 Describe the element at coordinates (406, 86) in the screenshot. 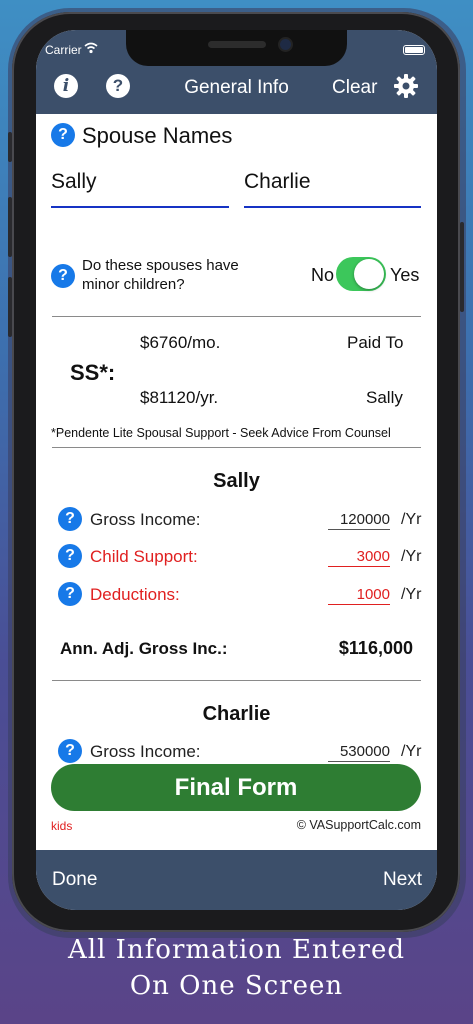

I see `gear-icon` at that location.